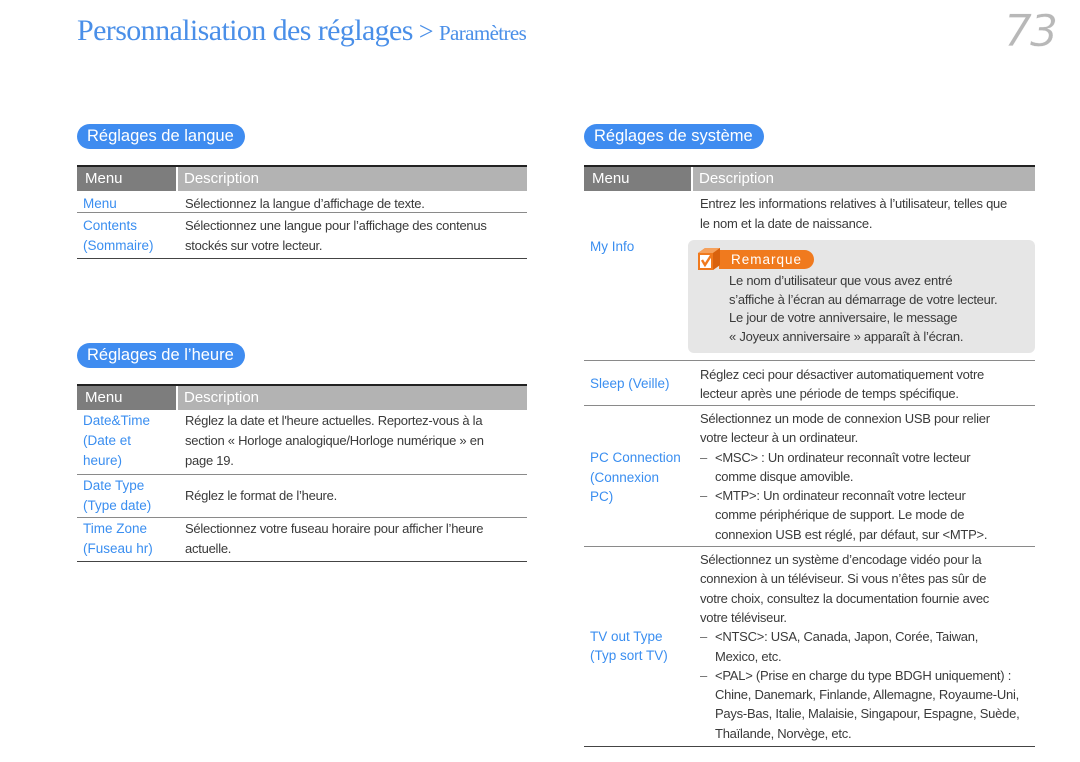 Image resolution: width=1080 pixels, height=762 pixels. What do you see at coordinates (642, 384) in the screenshot?
I see `menu-item-label: Sleep (Veille)` at bounding box center [642, 384].